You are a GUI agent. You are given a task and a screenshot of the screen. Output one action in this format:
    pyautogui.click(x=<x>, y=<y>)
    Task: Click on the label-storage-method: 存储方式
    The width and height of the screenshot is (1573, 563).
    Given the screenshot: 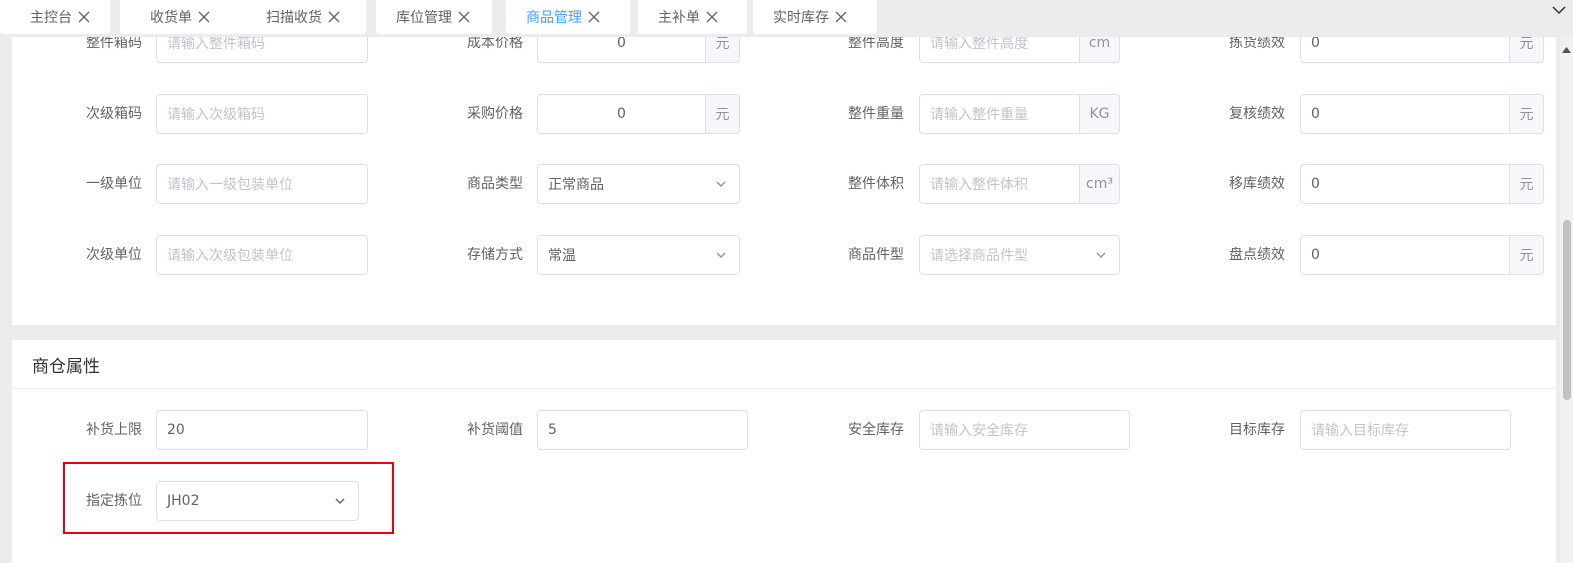 What is the action you would take?
    pyautogui.click(x=495, y=255)
    